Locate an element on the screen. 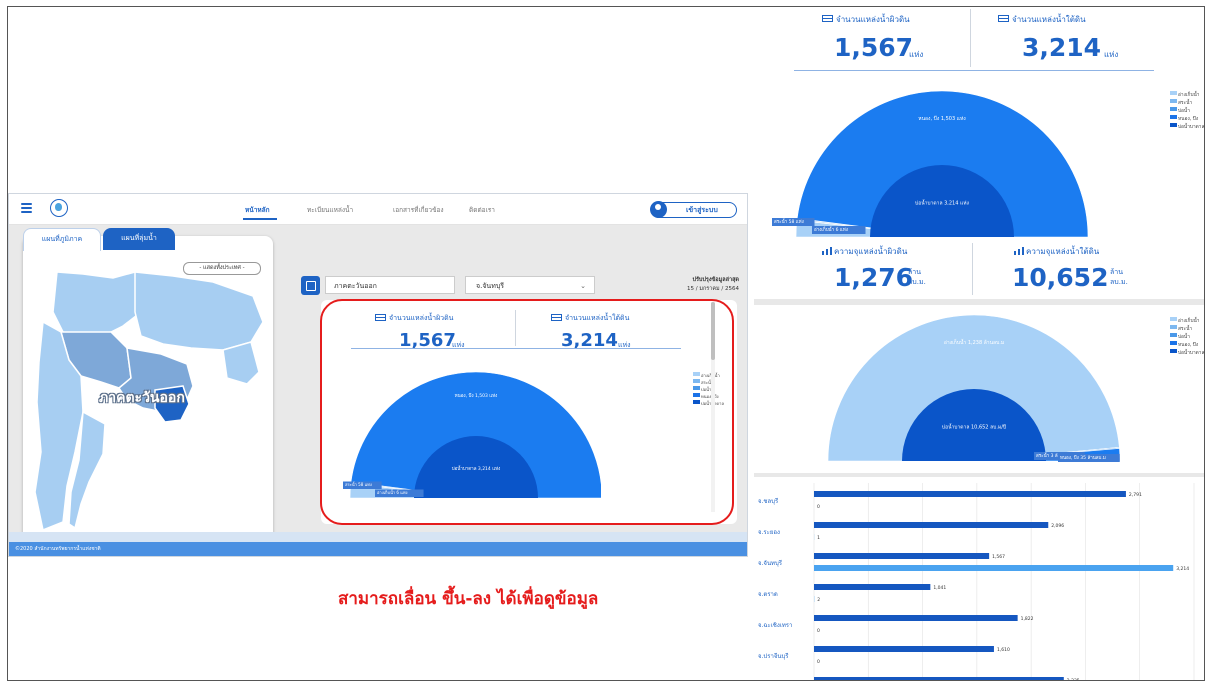  ground-count-unit: แห่ง is located at coordinates (624, 345).